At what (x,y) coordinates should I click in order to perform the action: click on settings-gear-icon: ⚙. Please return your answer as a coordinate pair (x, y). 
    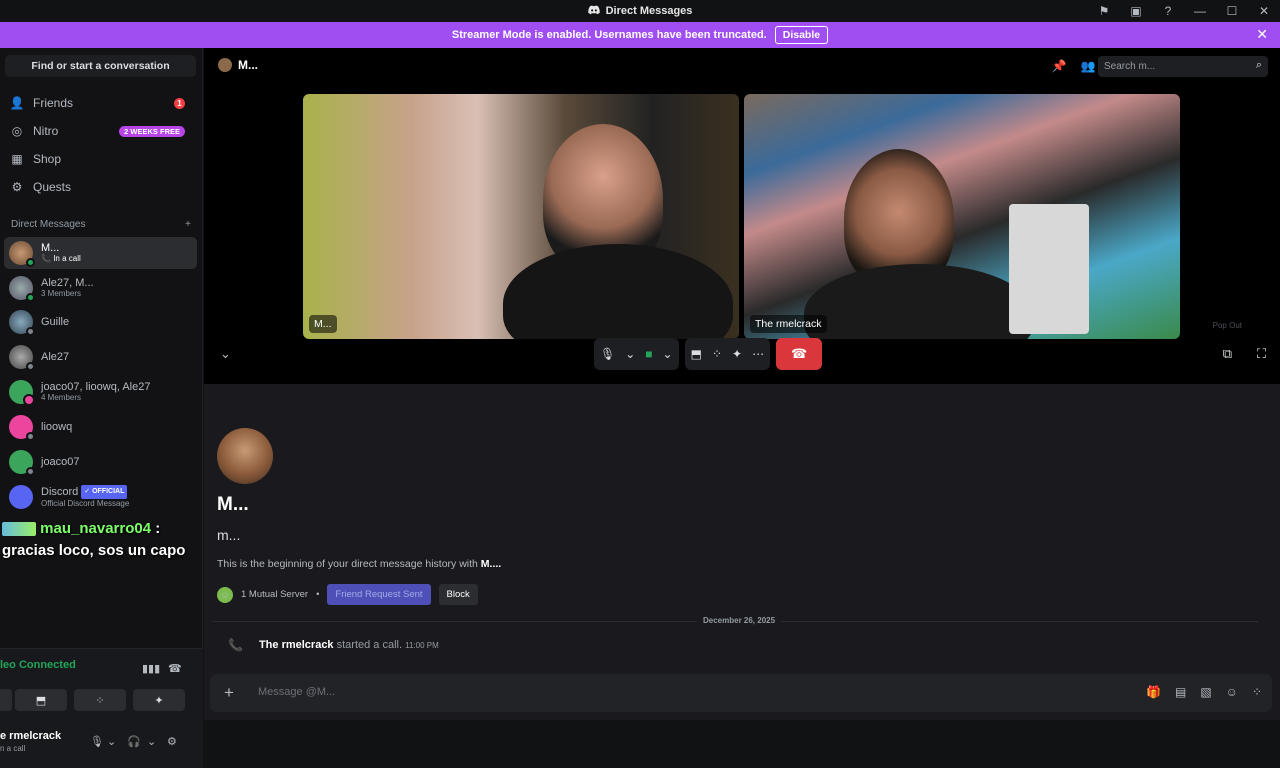
    Looking at the image, I should click on (172, 741).